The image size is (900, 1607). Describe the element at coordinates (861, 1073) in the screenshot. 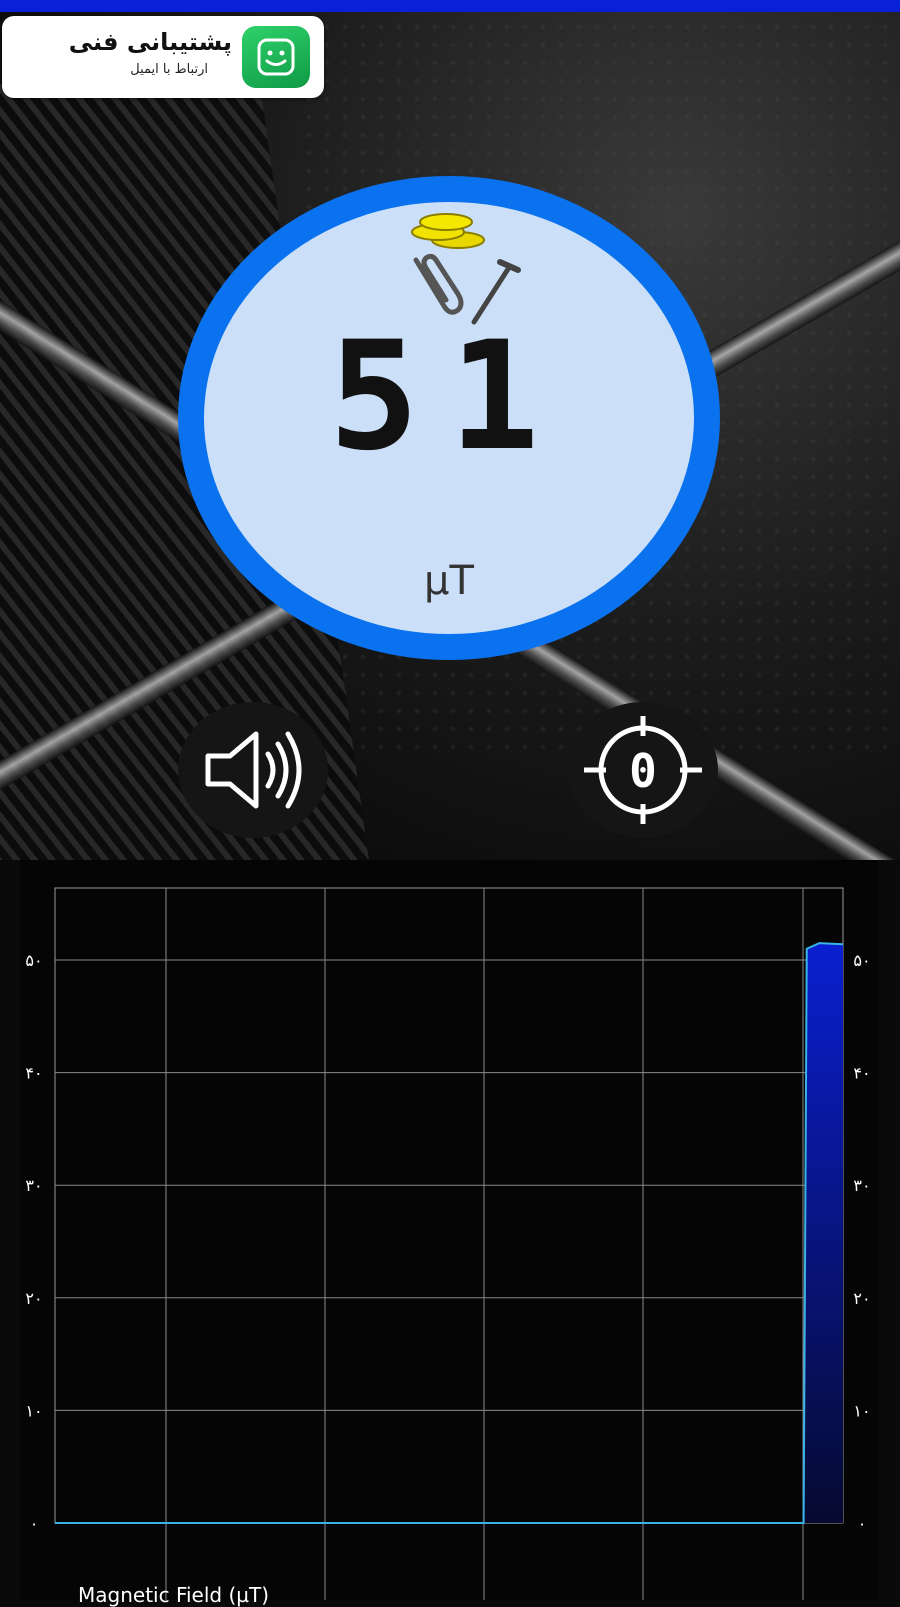

I see `y-tick-label-right: ۴۰` at that location.